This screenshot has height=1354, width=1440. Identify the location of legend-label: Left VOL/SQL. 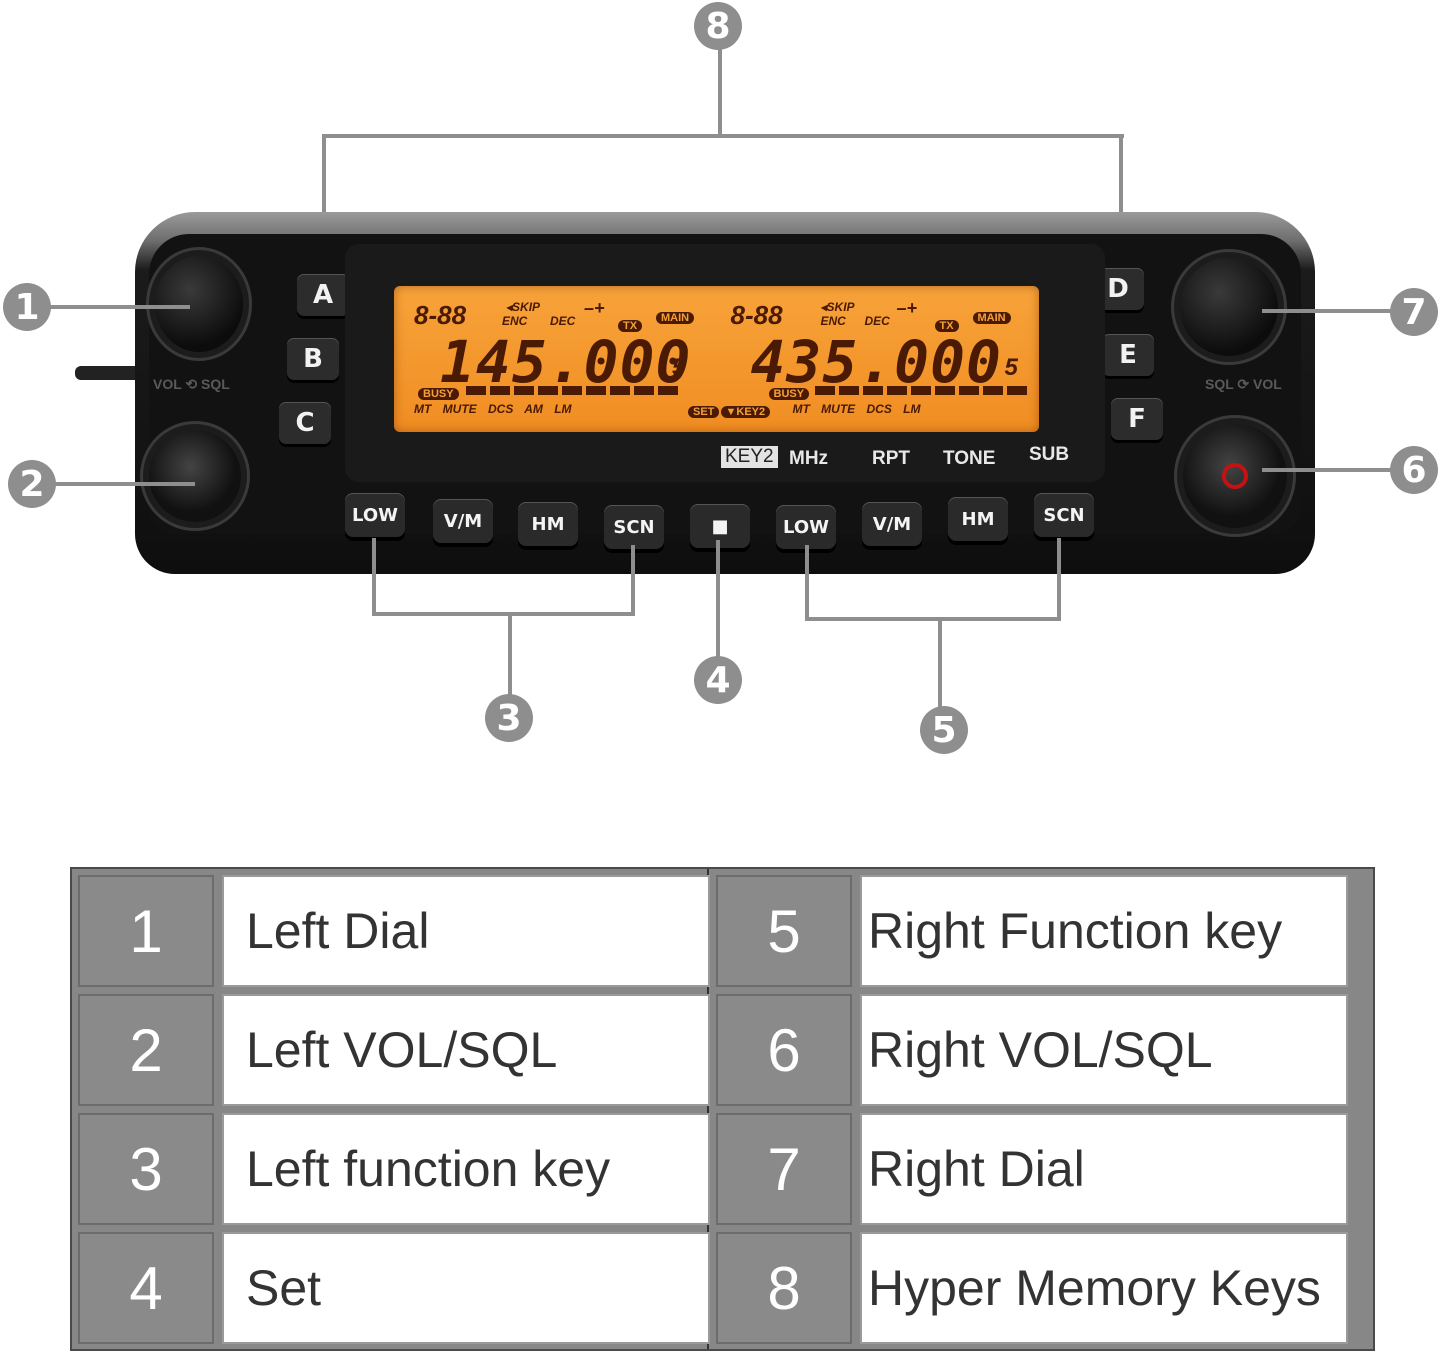
(466, 1050).